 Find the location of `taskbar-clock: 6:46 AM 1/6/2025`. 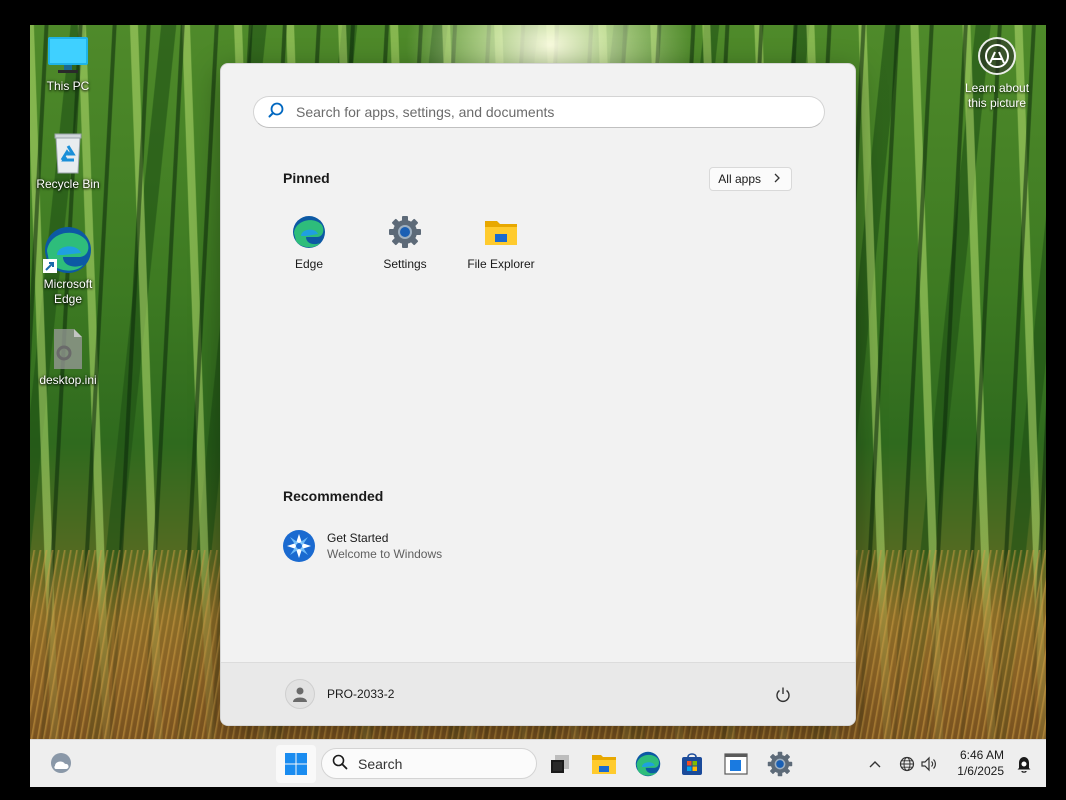

taskbar-clock: 6:46 AM 1/6/2025 is located at coordinates (980, 763).